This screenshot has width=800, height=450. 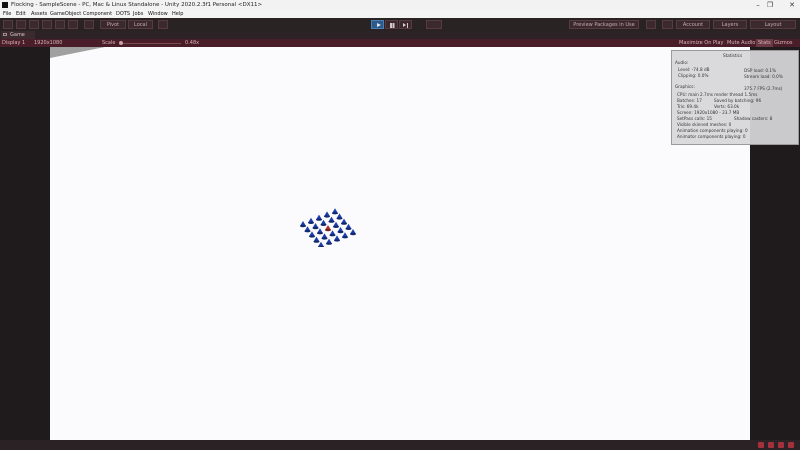 I want to click on scale-tool-button, so click(x=47, y=24).